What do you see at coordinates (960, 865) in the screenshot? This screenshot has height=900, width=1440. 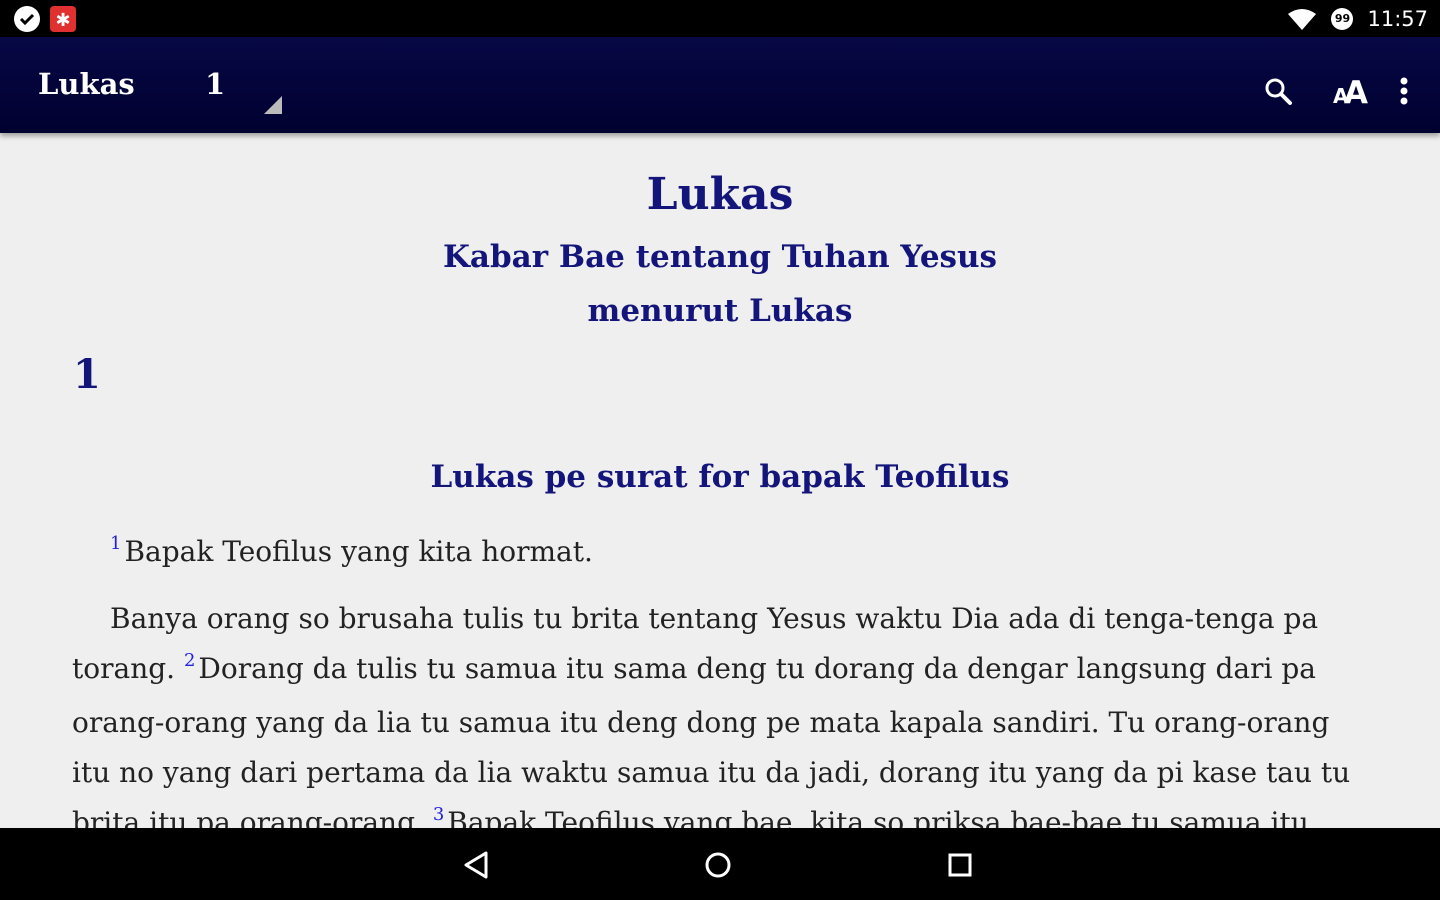 I see `recent-apps-icon` at bounding box center [960, 865].